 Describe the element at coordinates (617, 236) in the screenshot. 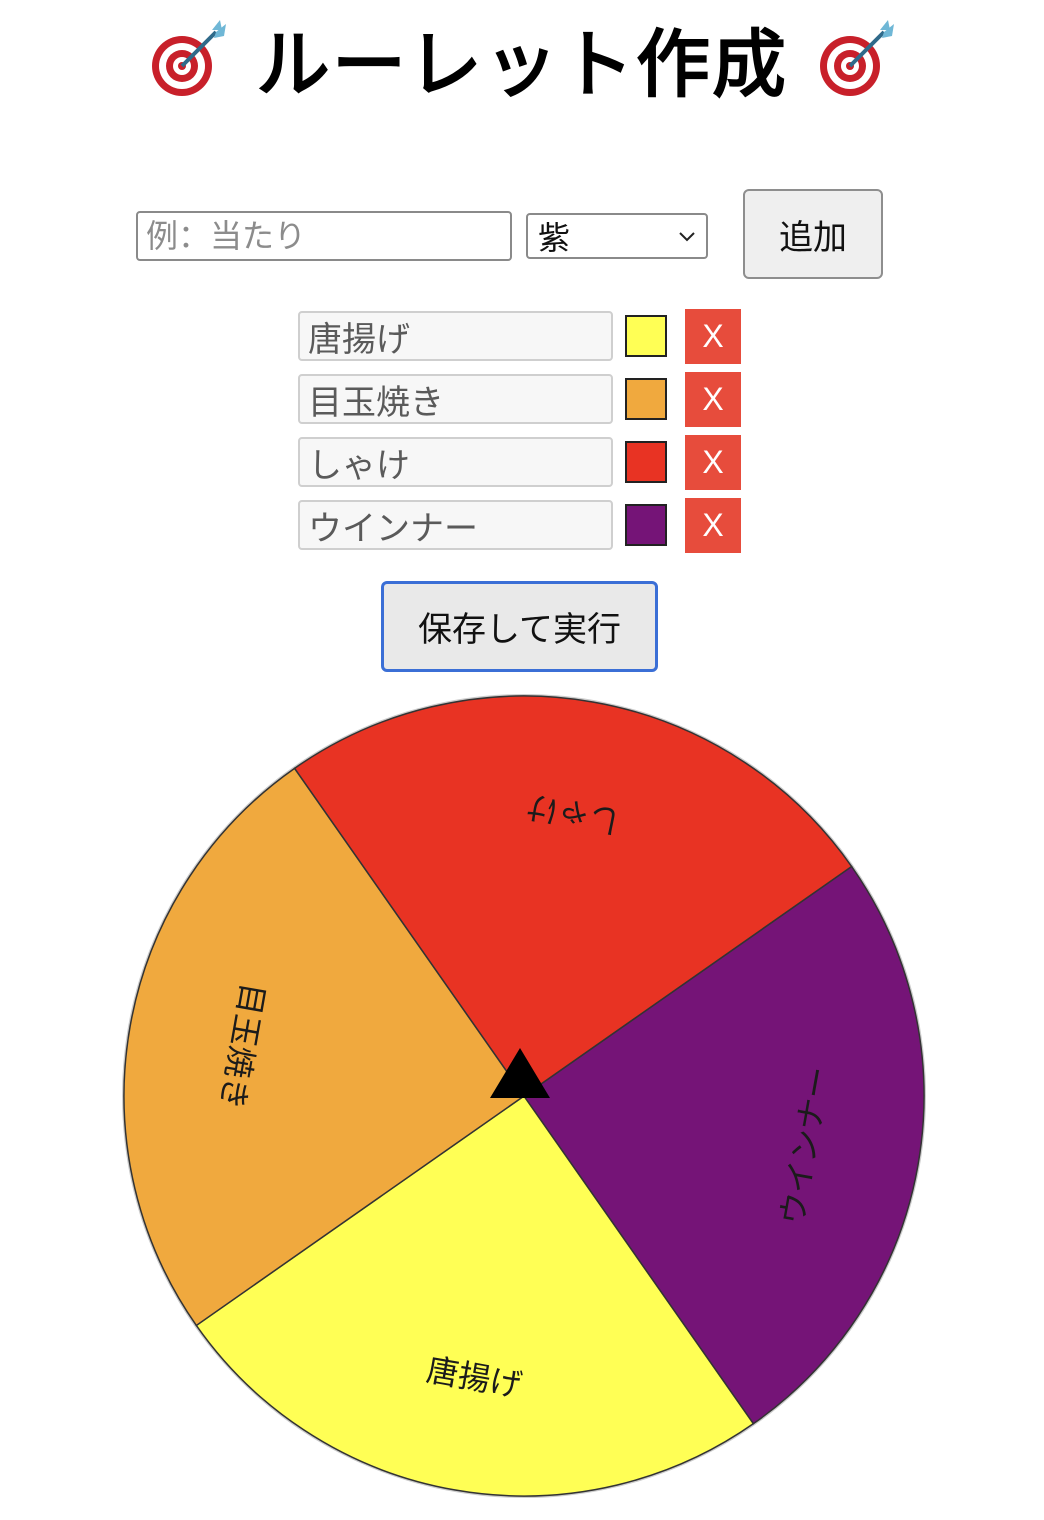

I see `color-select: 紫` at that location.